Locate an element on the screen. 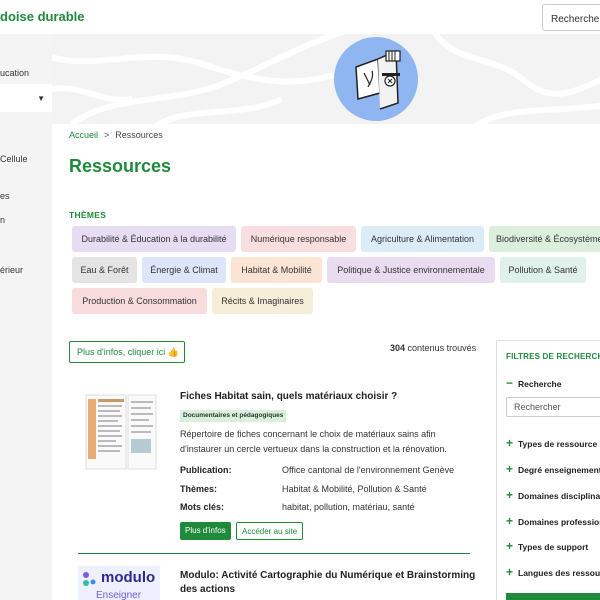 The height and width of the screenshot is (600, 600). sidebar-item-3: es is located at coordinates (5, 196).